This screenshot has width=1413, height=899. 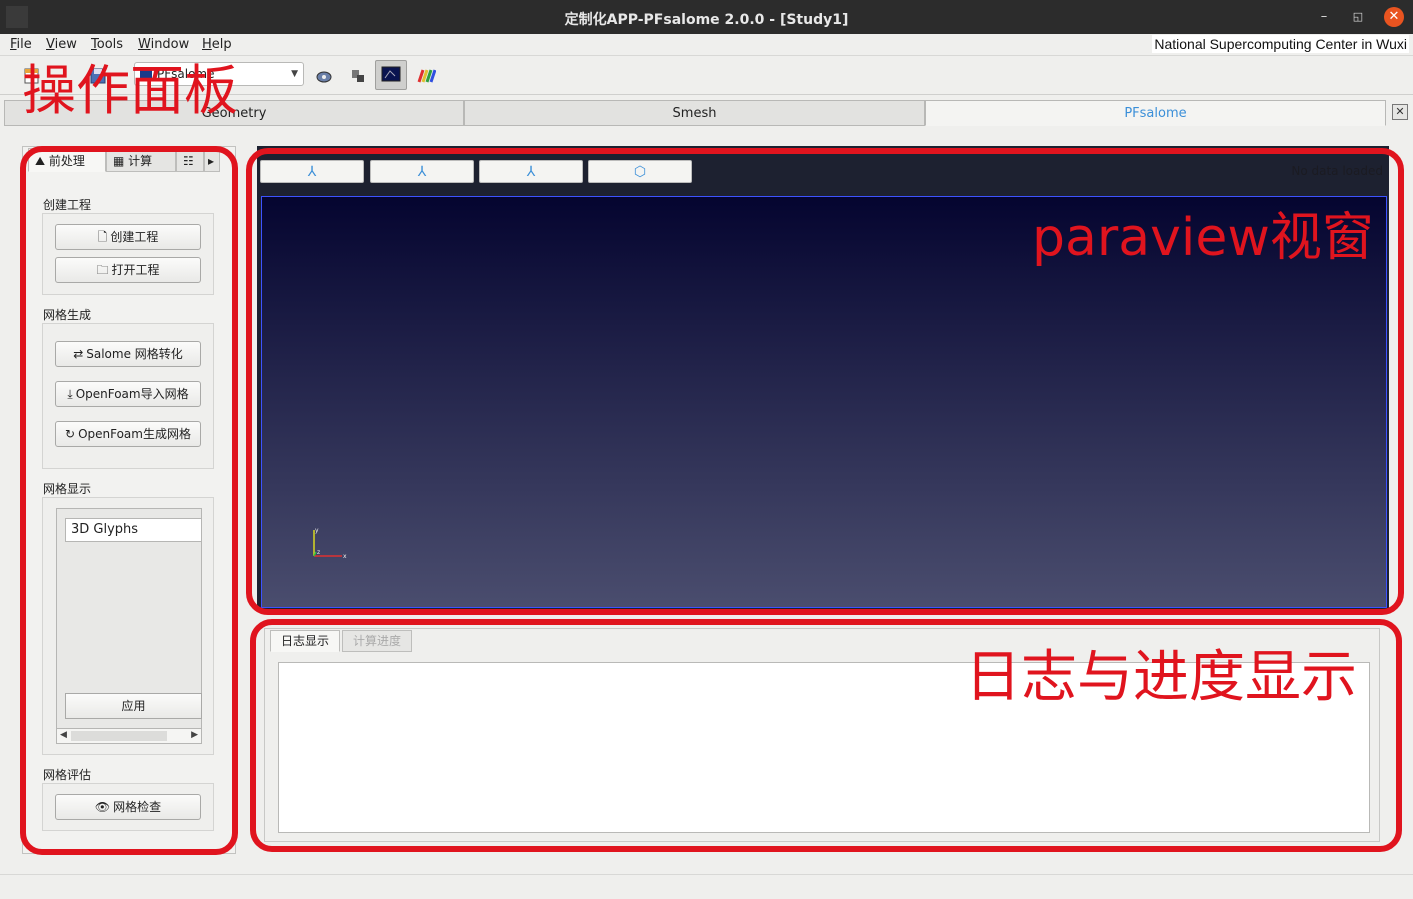 I want to click on minimize-button: –, so click(x=1324, y=17).